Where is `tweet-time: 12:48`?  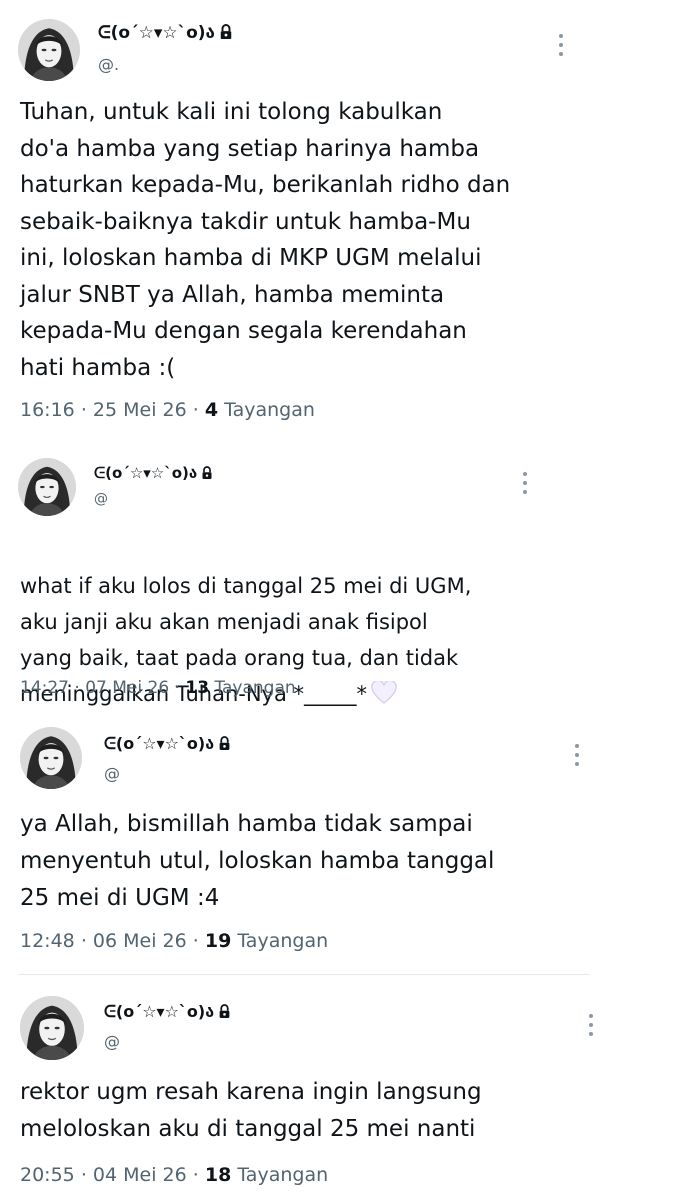
tweet-time: 12:48 is located at coordinates (47, 941).